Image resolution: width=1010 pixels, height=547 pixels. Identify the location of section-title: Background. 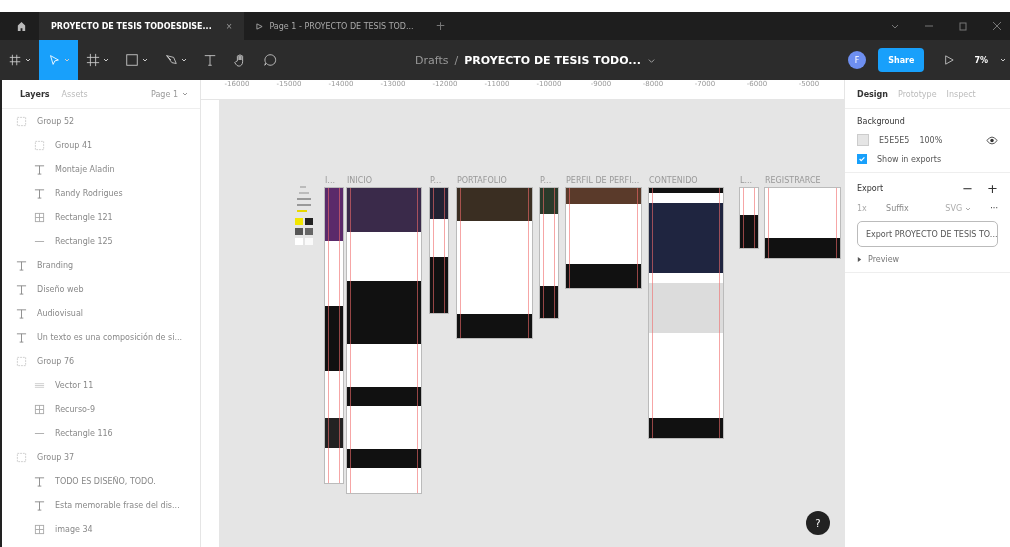
(881, 121).